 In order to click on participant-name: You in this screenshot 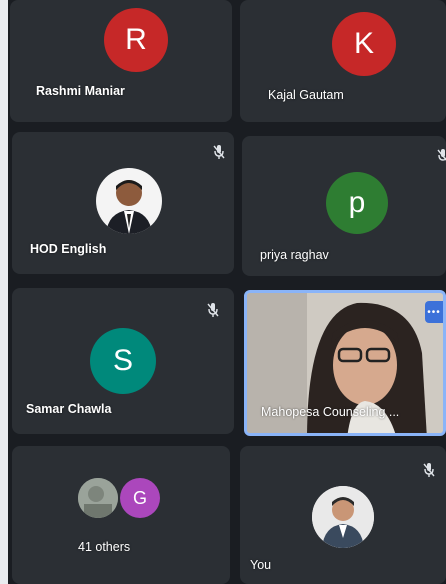, I will do `click(261, 565)`.